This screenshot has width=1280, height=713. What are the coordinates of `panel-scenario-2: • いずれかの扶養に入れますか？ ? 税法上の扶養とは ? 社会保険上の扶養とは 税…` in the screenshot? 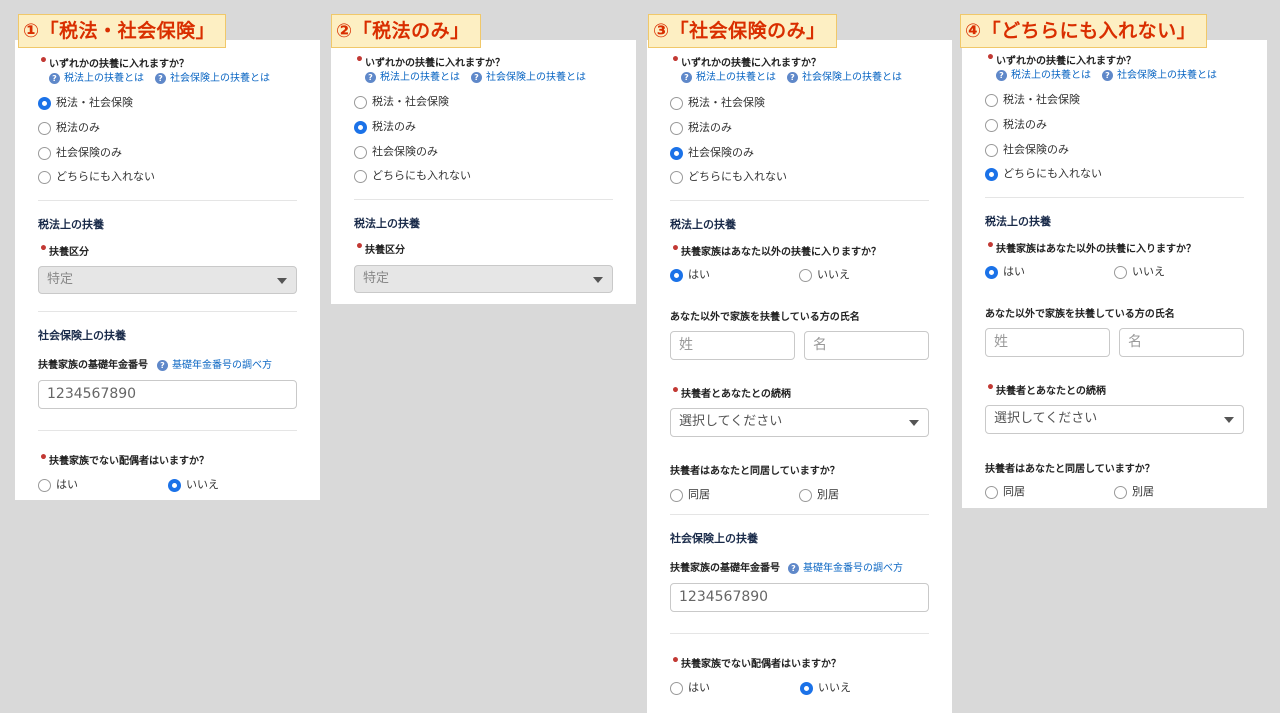 It's located at (483, 172).